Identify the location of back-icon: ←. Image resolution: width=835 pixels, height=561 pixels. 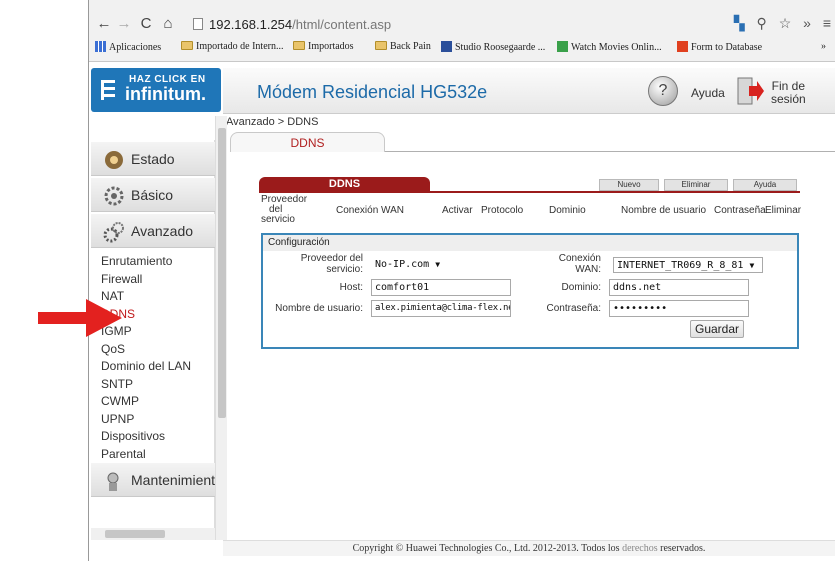
(104, 23).